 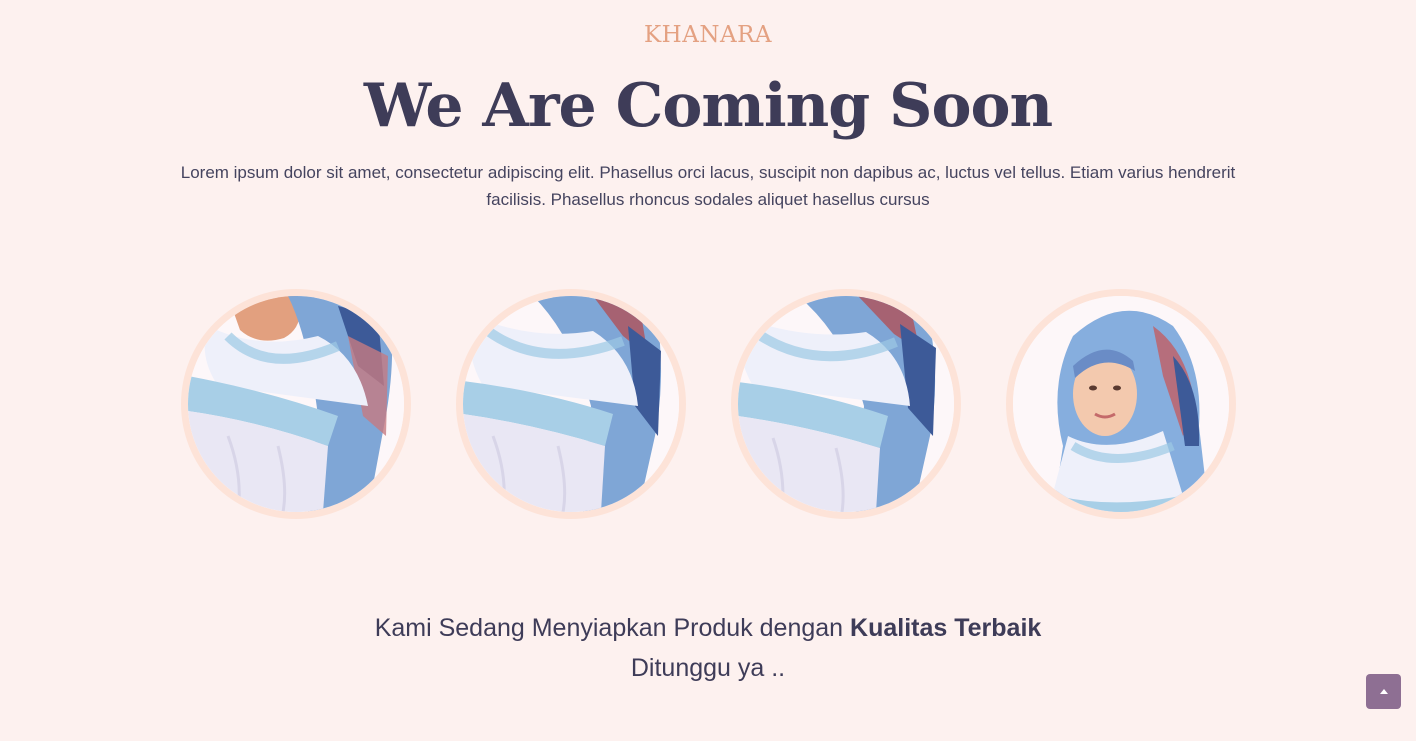 I want to click on message-prefix: Kami Sedang Menyiapkan Produk dengan, so click(x=609, y=628).